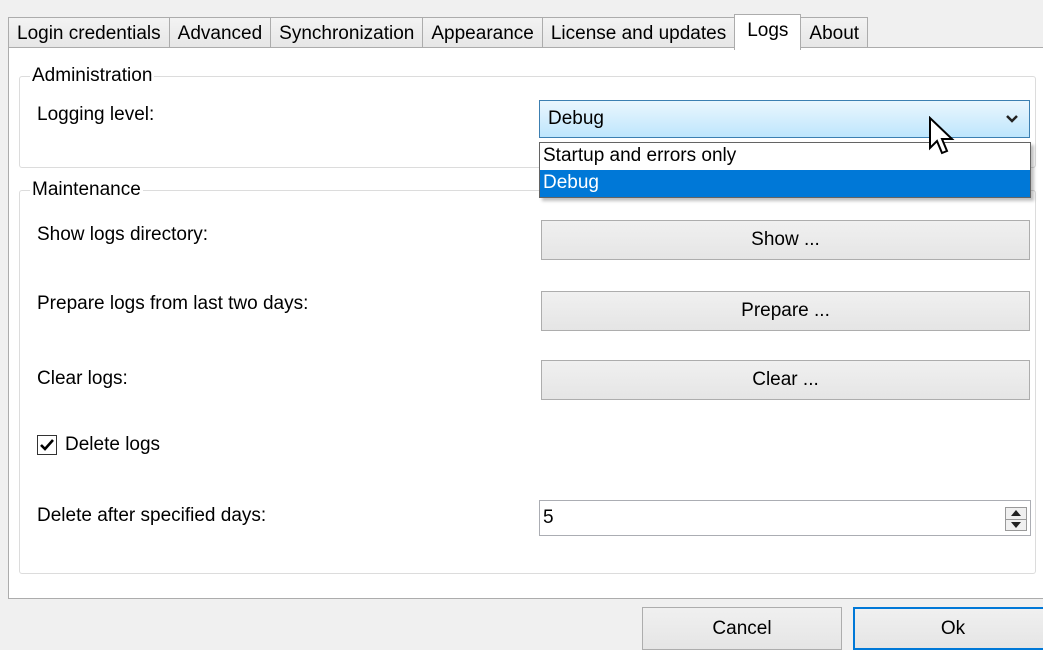 This screenshot has width=1043, height=650. Describe the element at coordinates (1012, 119) in the screenshot. I see `chevron-down-icon` at that location.